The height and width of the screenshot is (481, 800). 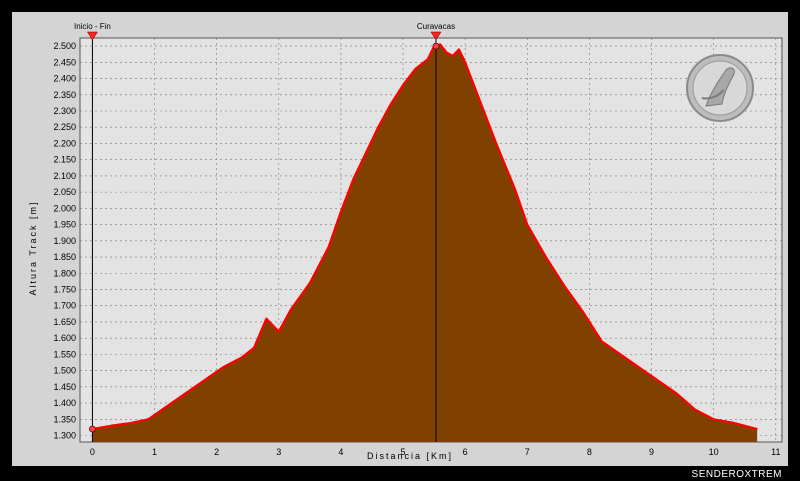 What do you see at coordinates (64, 306) in the screenshot?
I see `y-tick-label: 1.700` at bounding box center [64, 306].